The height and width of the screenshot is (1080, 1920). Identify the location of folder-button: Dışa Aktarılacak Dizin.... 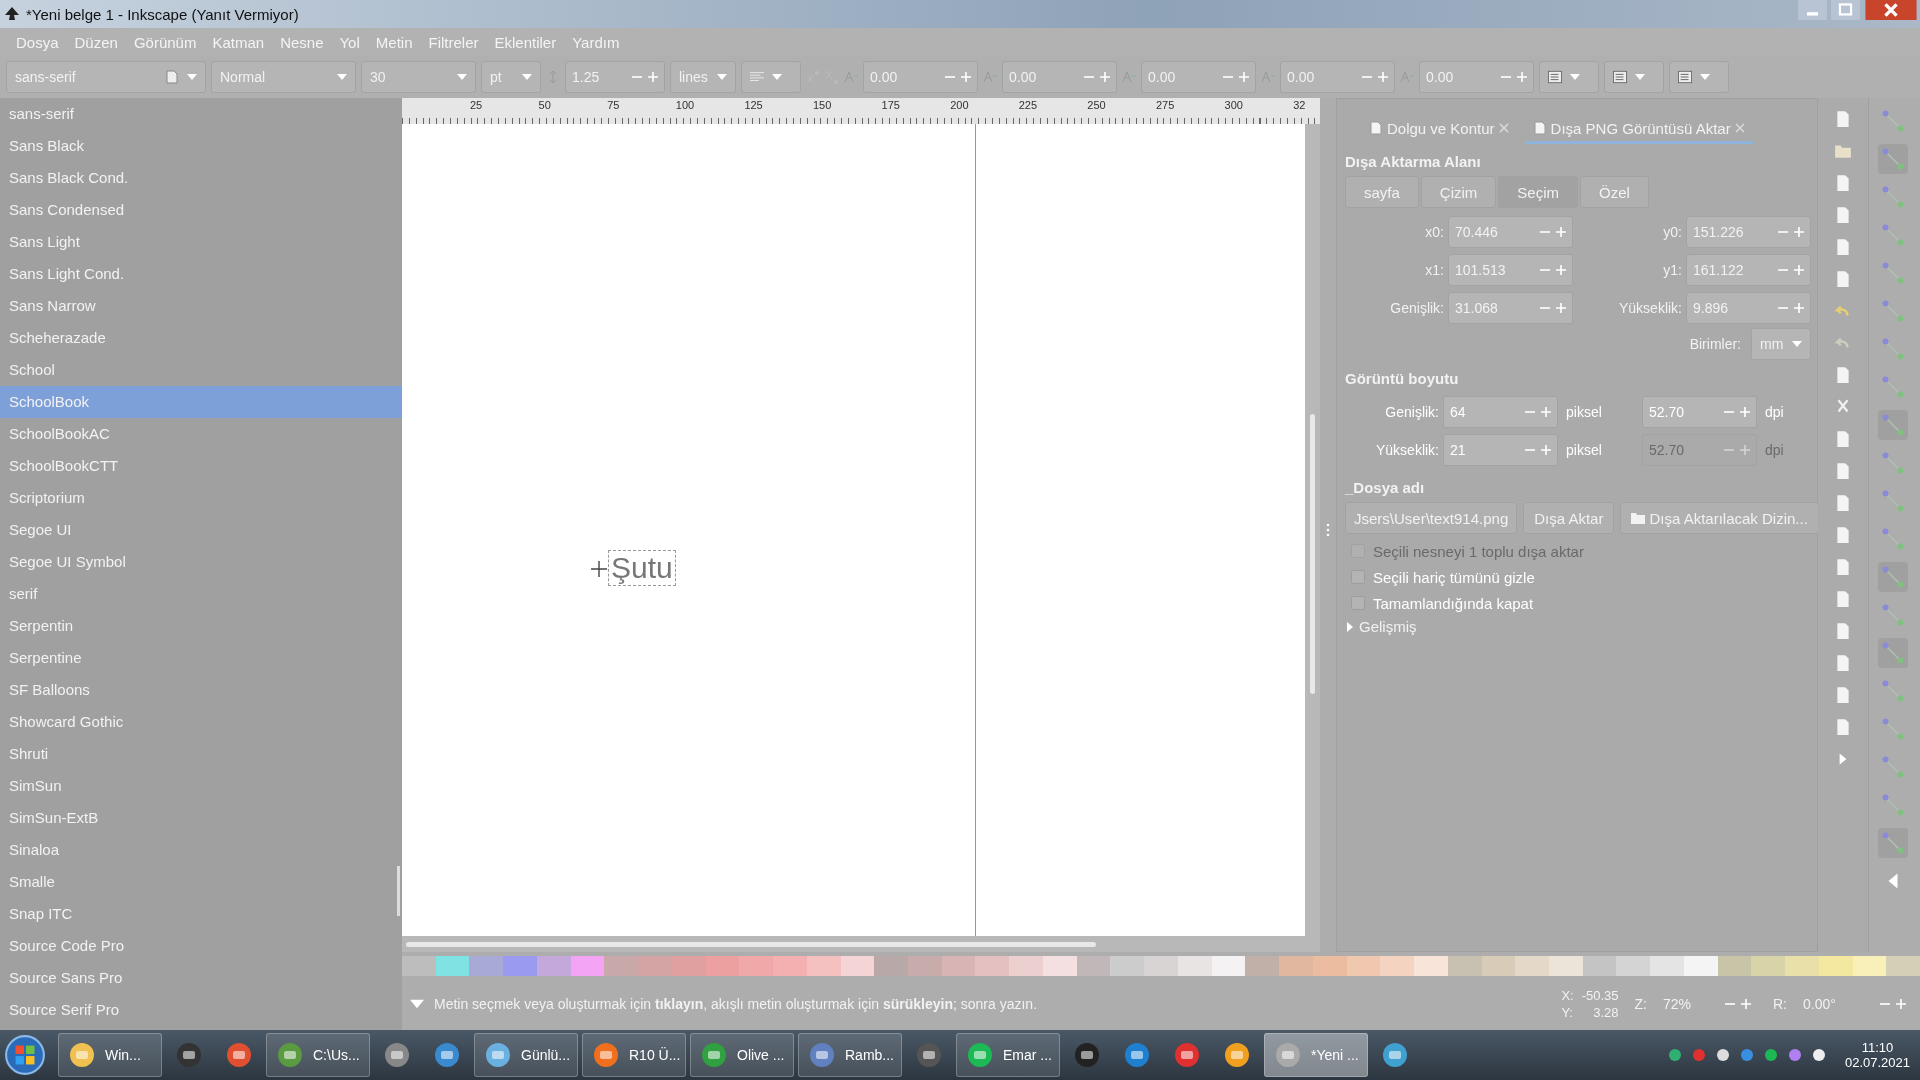
(1719, 518).